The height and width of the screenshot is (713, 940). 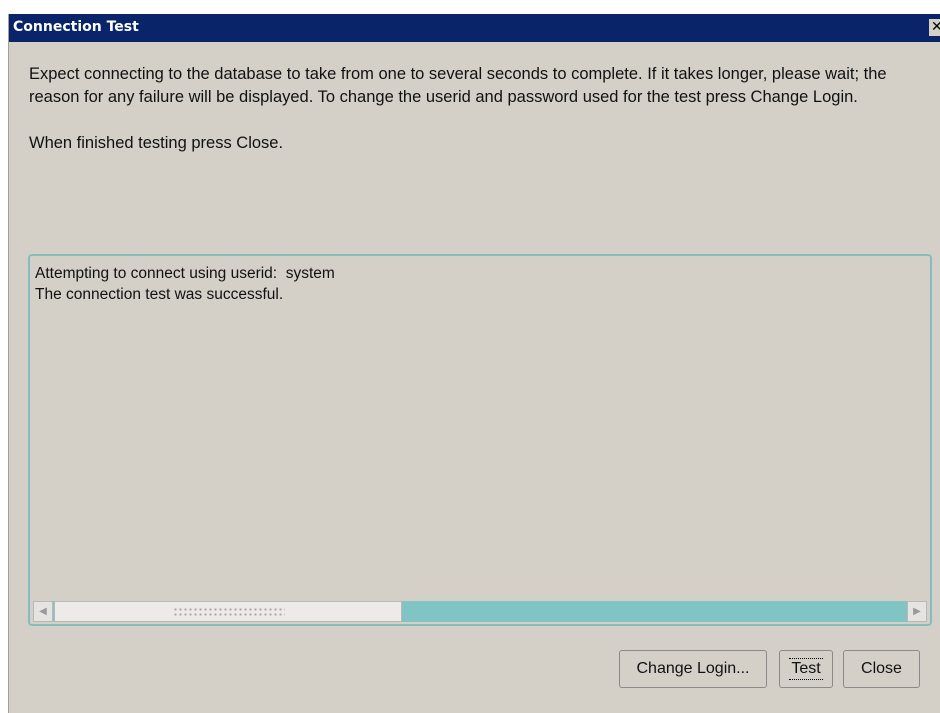 What do you see at coordinates (480, 611) in the screenshot?
I see `horizontal-scrollbar: ◀ ▶` at bounding box center [480, 611].